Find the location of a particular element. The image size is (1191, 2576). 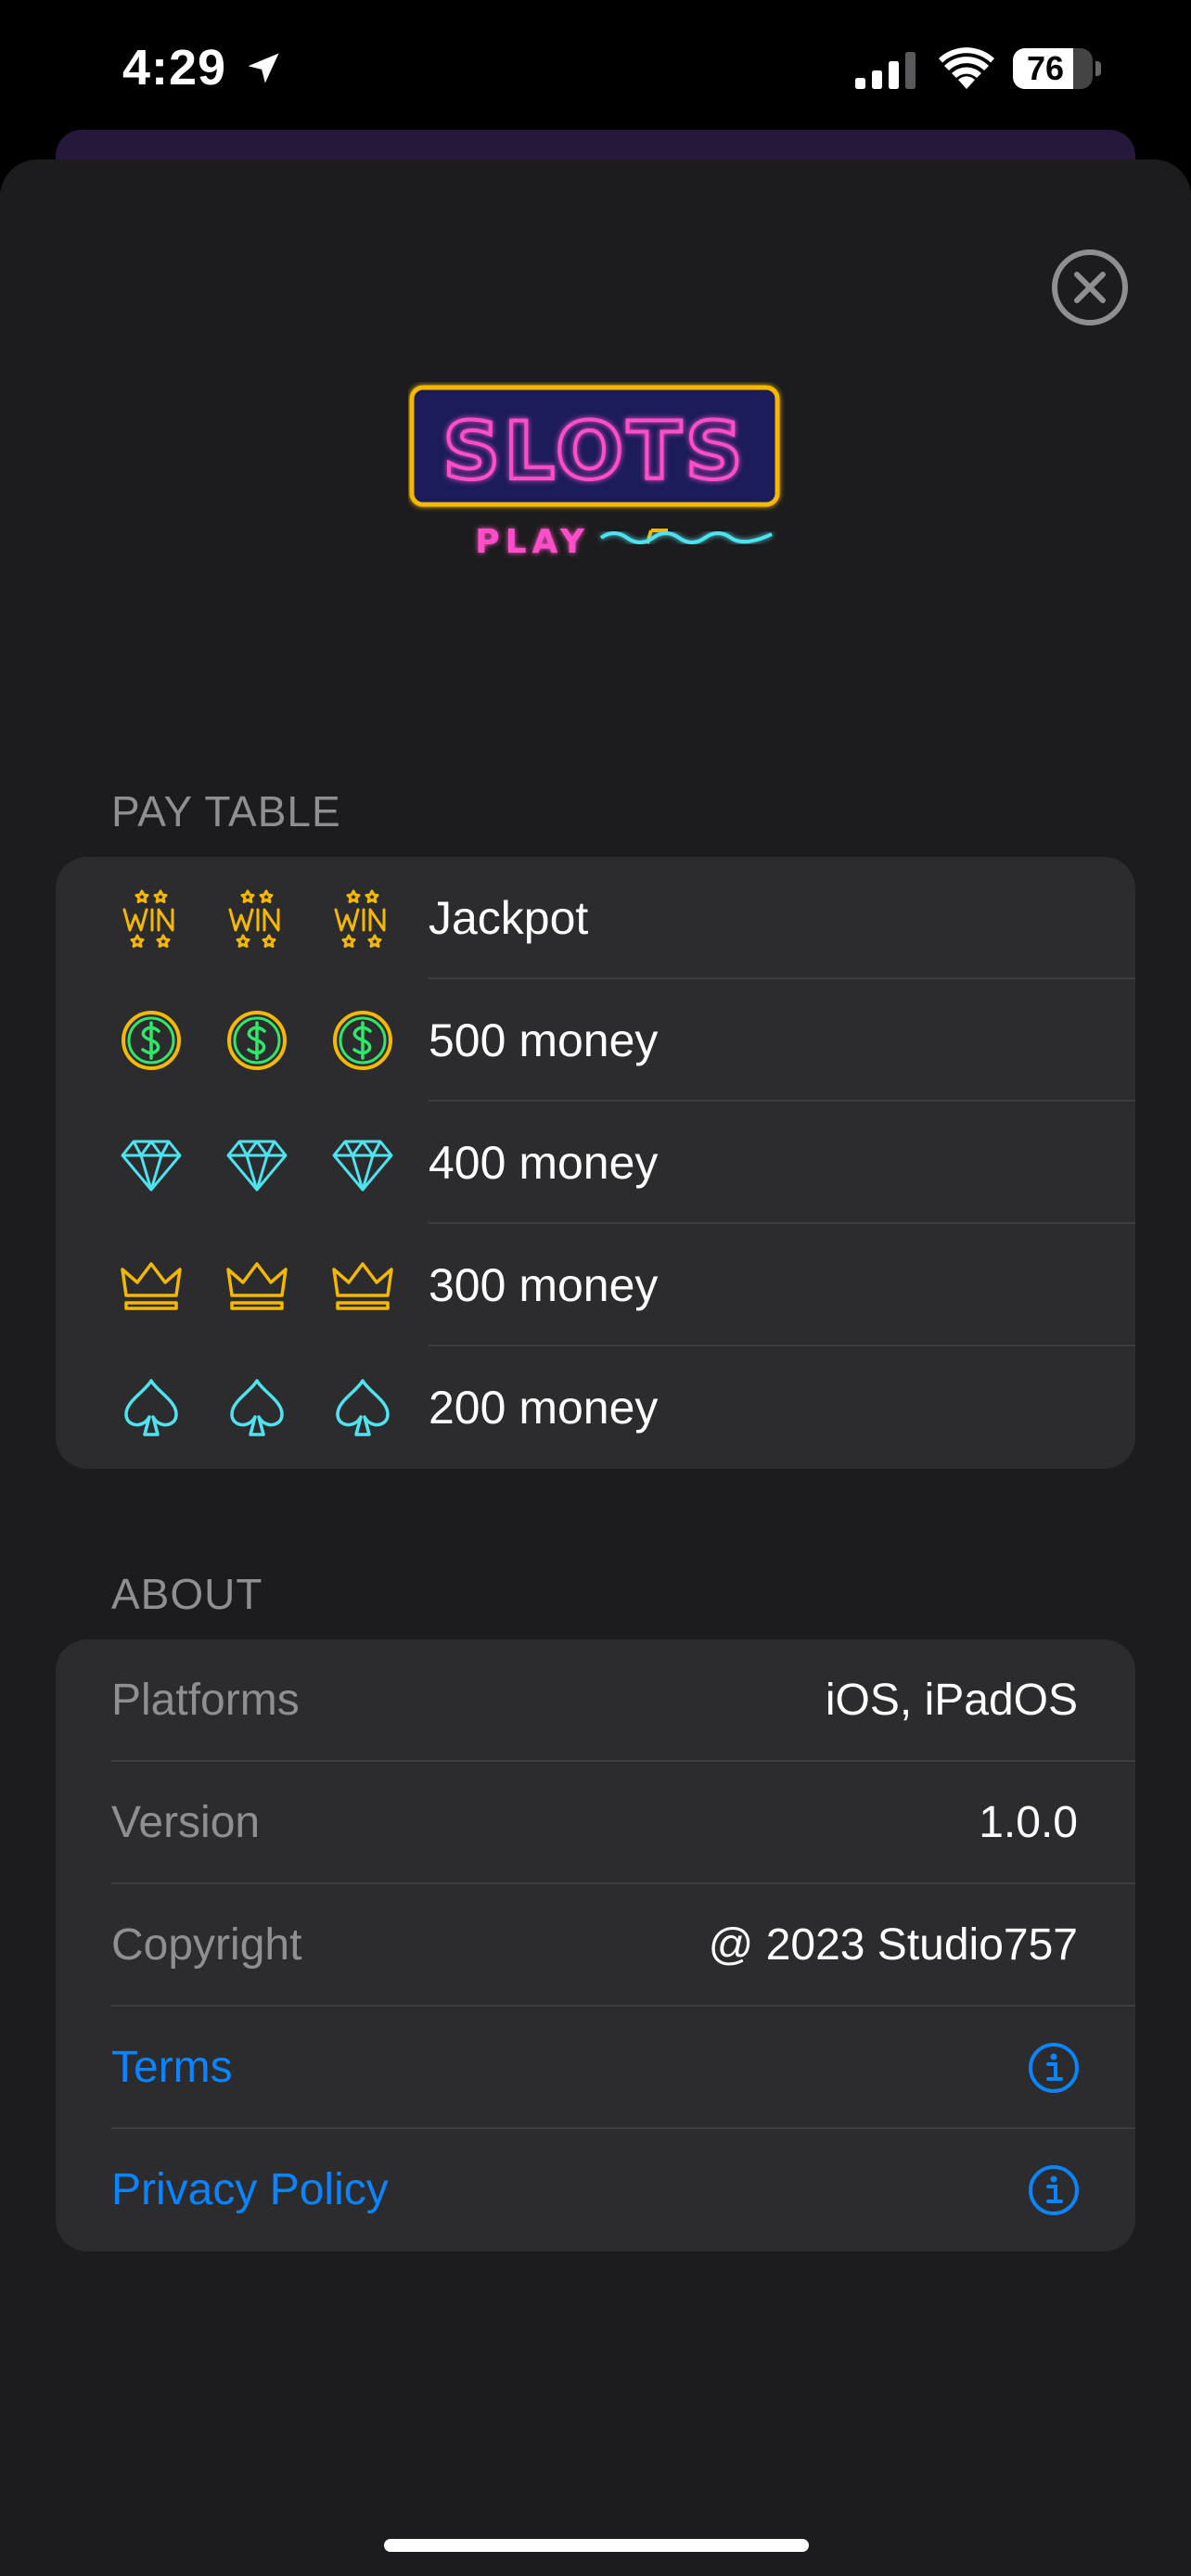

about-row-version: Version 1.0.0 is located at coordinates (595, 1823).